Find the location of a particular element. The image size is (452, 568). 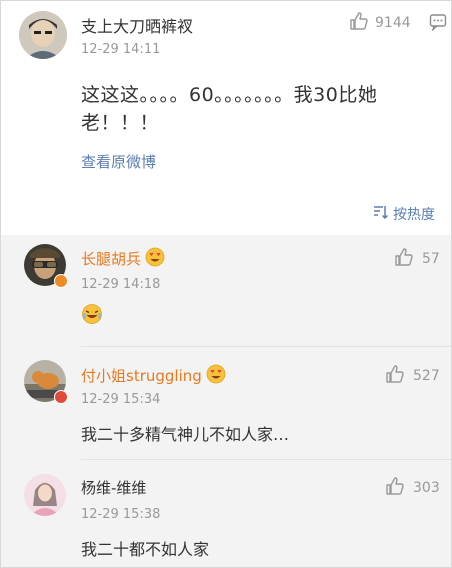

sort-by-hot-button: 按热度 is located at coordinates (404, 214).